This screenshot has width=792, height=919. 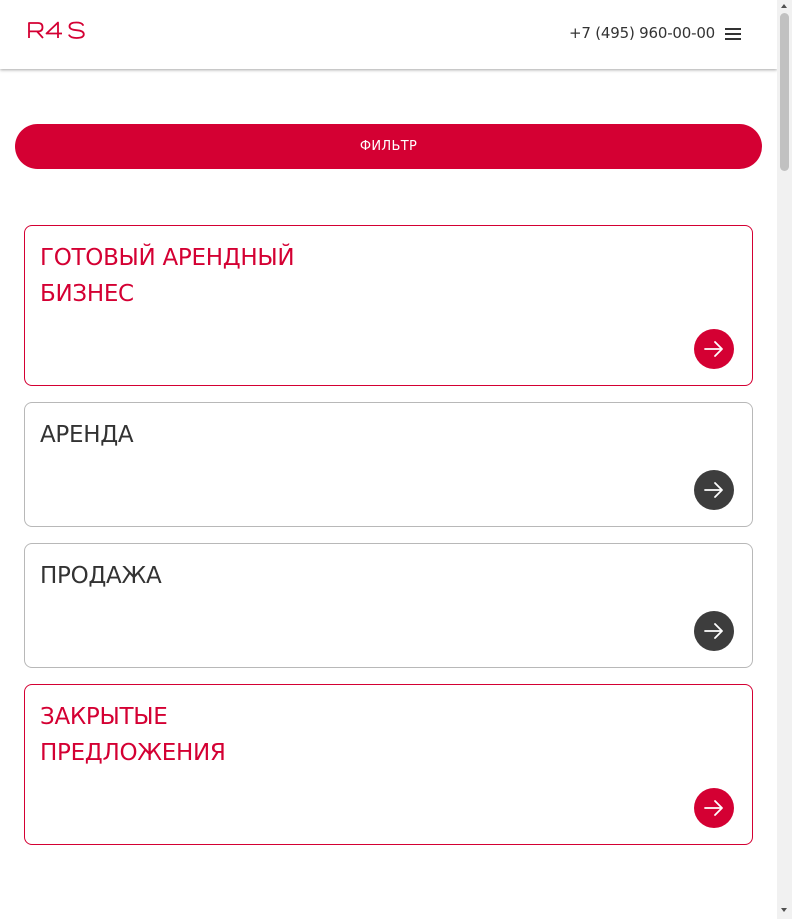 What do you see at coordinates (190, 576) in the screenshot?
I see `card-title: ПРОДАЖА` at bounding box center [190, 576].